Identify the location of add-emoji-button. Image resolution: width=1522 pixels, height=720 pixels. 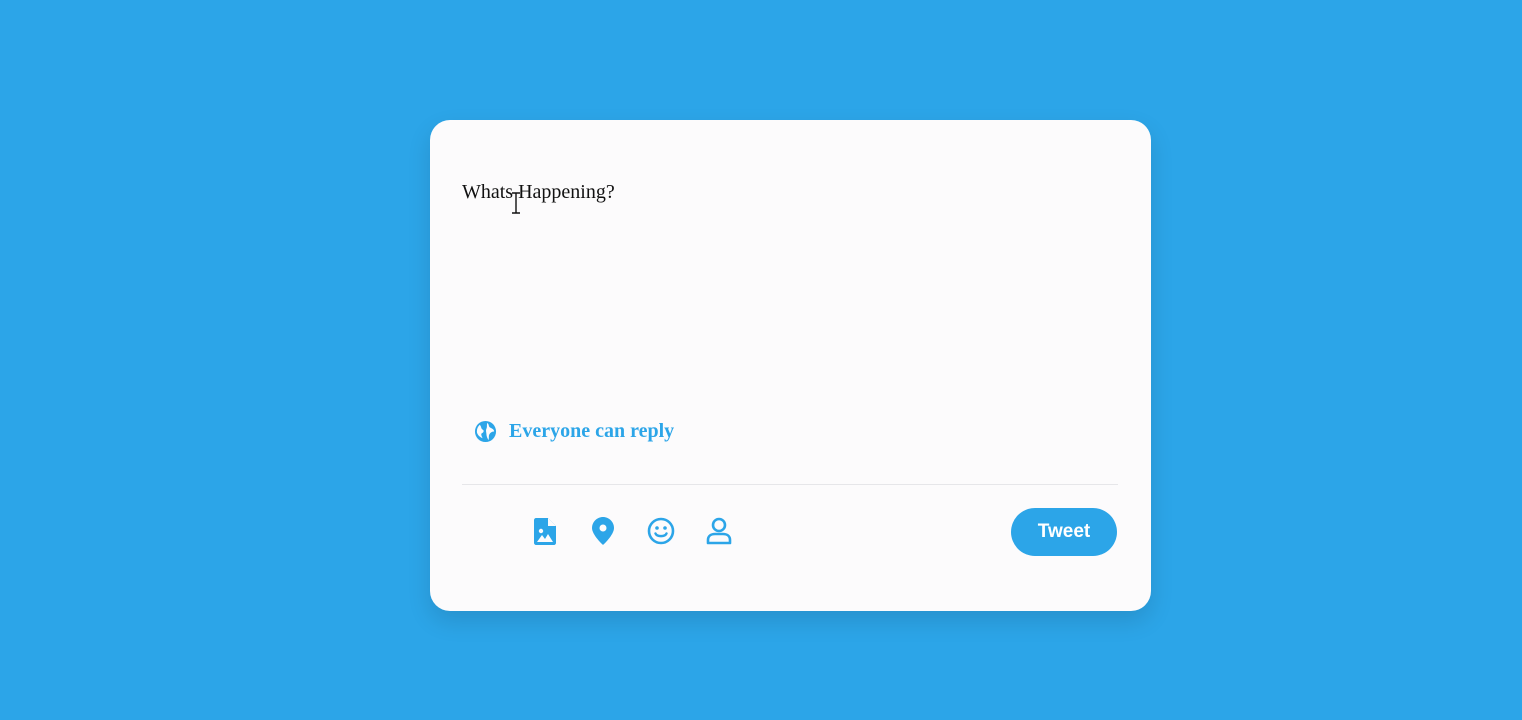
(661, 531).